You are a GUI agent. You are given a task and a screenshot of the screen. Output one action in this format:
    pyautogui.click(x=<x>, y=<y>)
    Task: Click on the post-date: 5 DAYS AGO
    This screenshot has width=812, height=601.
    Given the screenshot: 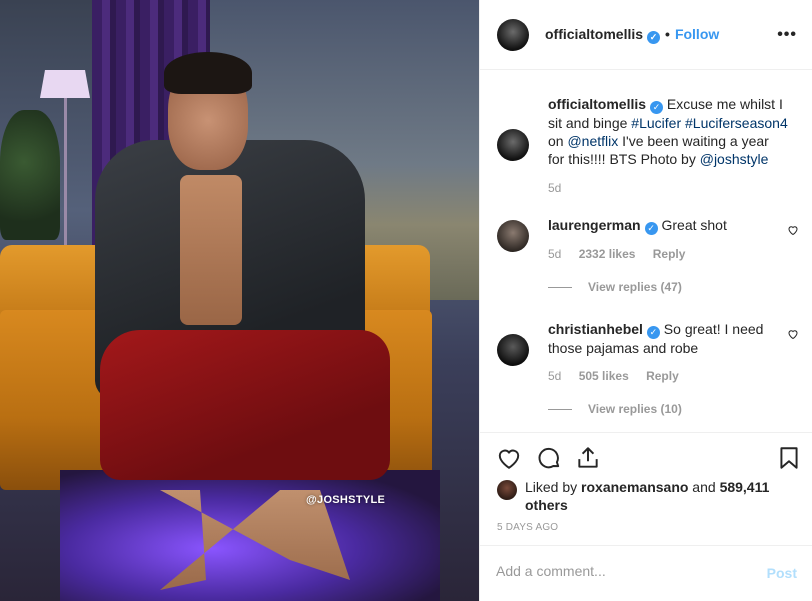 What is the action you would take?
    pyautogui.click(x=527, y=527)
    